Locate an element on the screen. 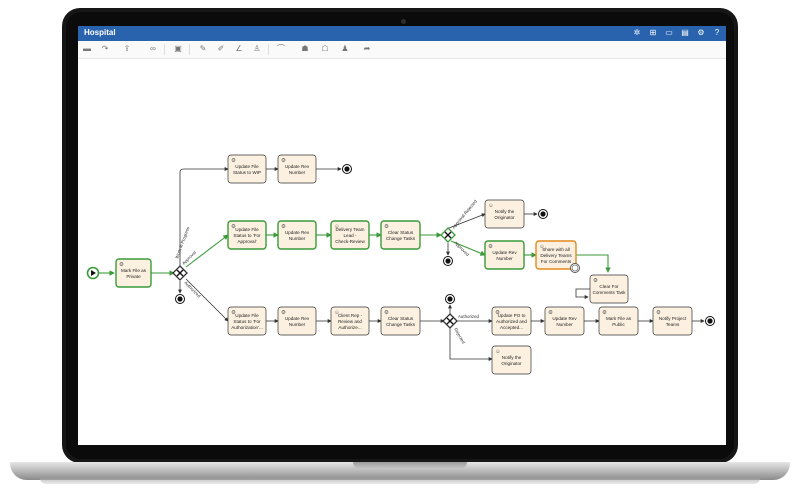 This screenshot has height=493, width=800. upload-icon: ⇪ is located at coordinates (127, 49).